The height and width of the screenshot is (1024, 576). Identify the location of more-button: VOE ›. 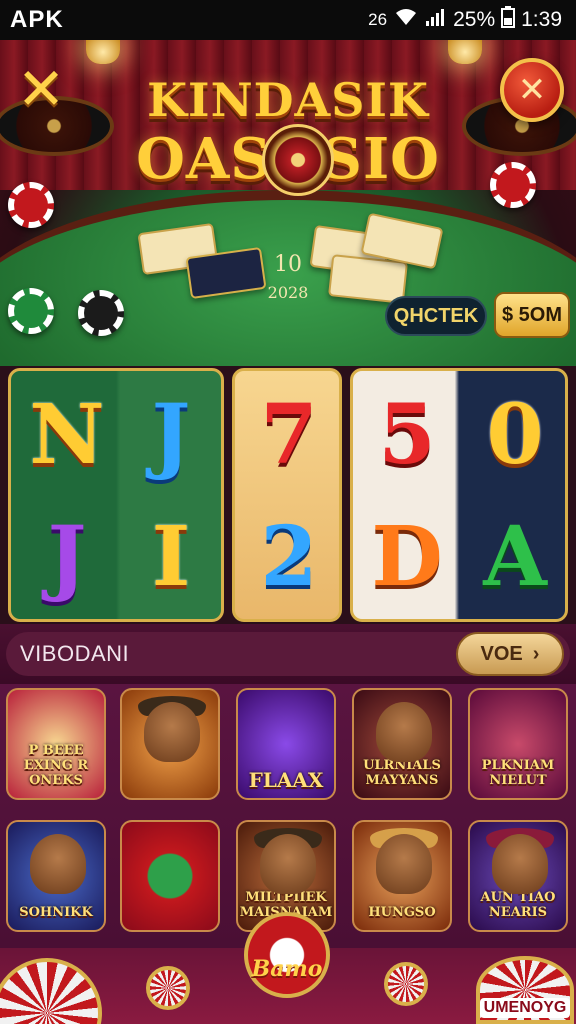
(510, 654).